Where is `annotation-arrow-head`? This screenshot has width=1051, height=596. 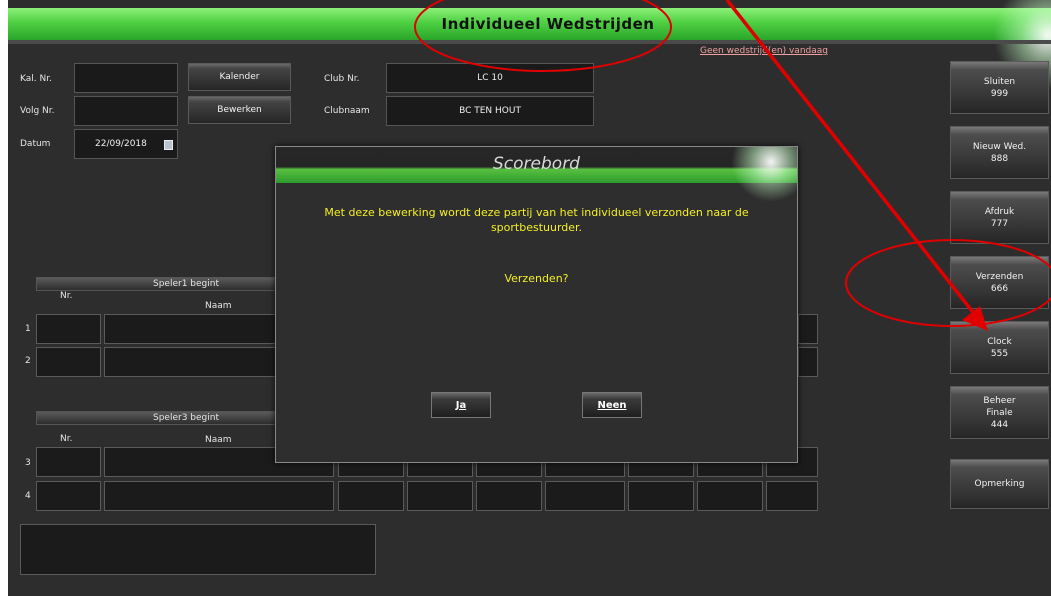 annotation-arrow-head is located at coordinates (975, 318).